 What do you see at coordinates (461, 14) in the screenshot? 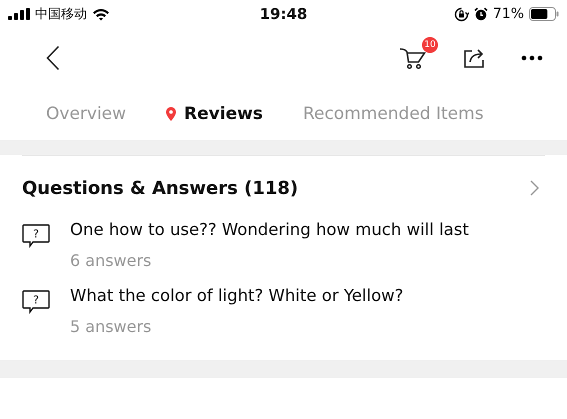
I see `rotation-lock-icon` at bounding box center [461, 14].